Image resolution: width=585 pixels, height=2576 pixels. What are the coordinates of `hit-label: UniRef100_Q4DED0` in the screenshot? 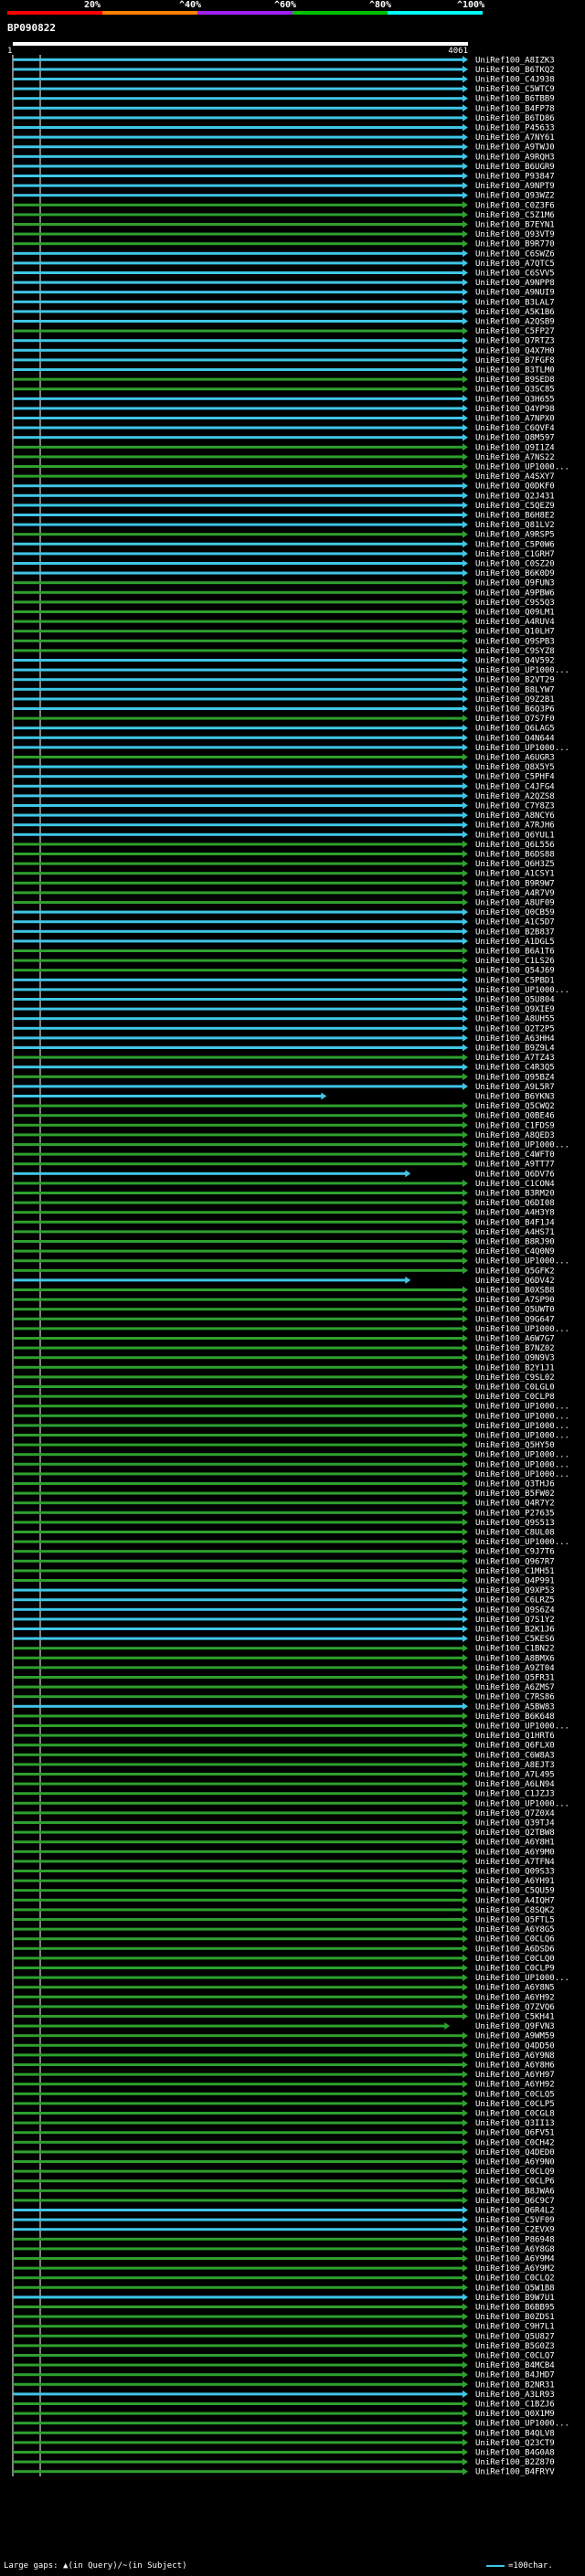 It's located at (515, 2152).